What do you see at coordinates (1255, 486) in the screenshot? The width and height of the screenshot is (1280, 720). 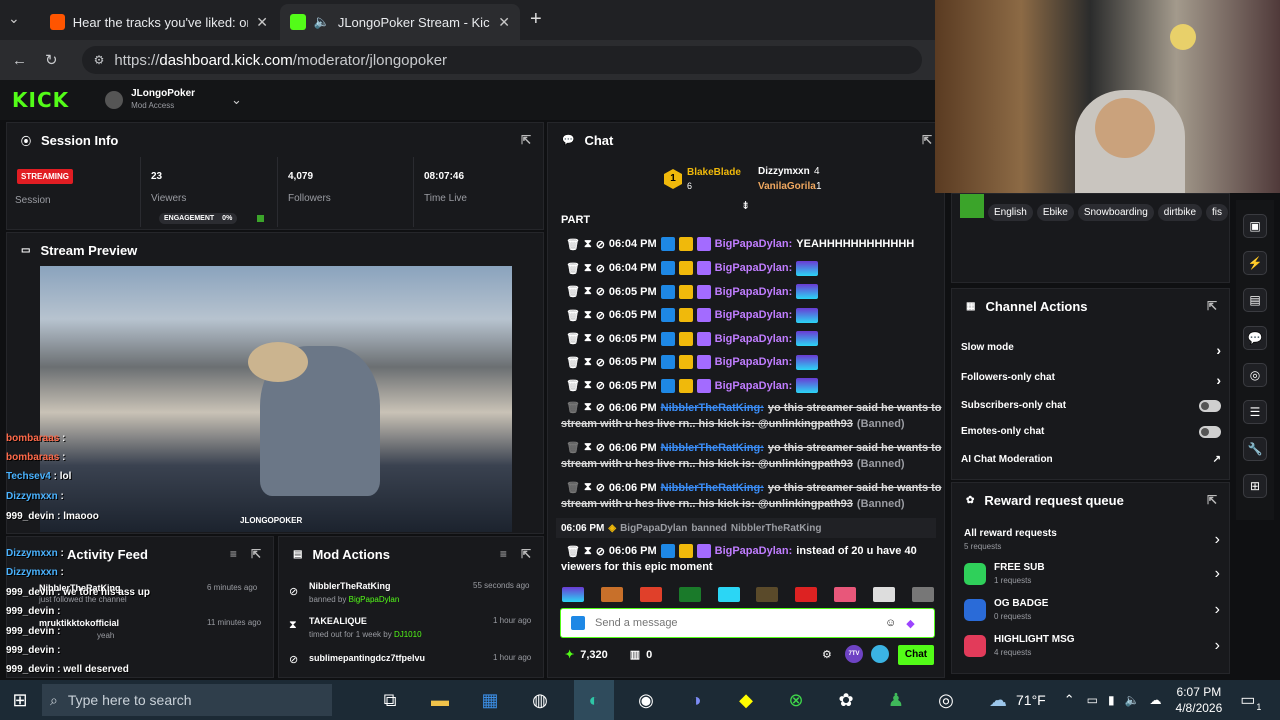 I see `layout-icon: ⊞` at bounding box center [1255, 486].